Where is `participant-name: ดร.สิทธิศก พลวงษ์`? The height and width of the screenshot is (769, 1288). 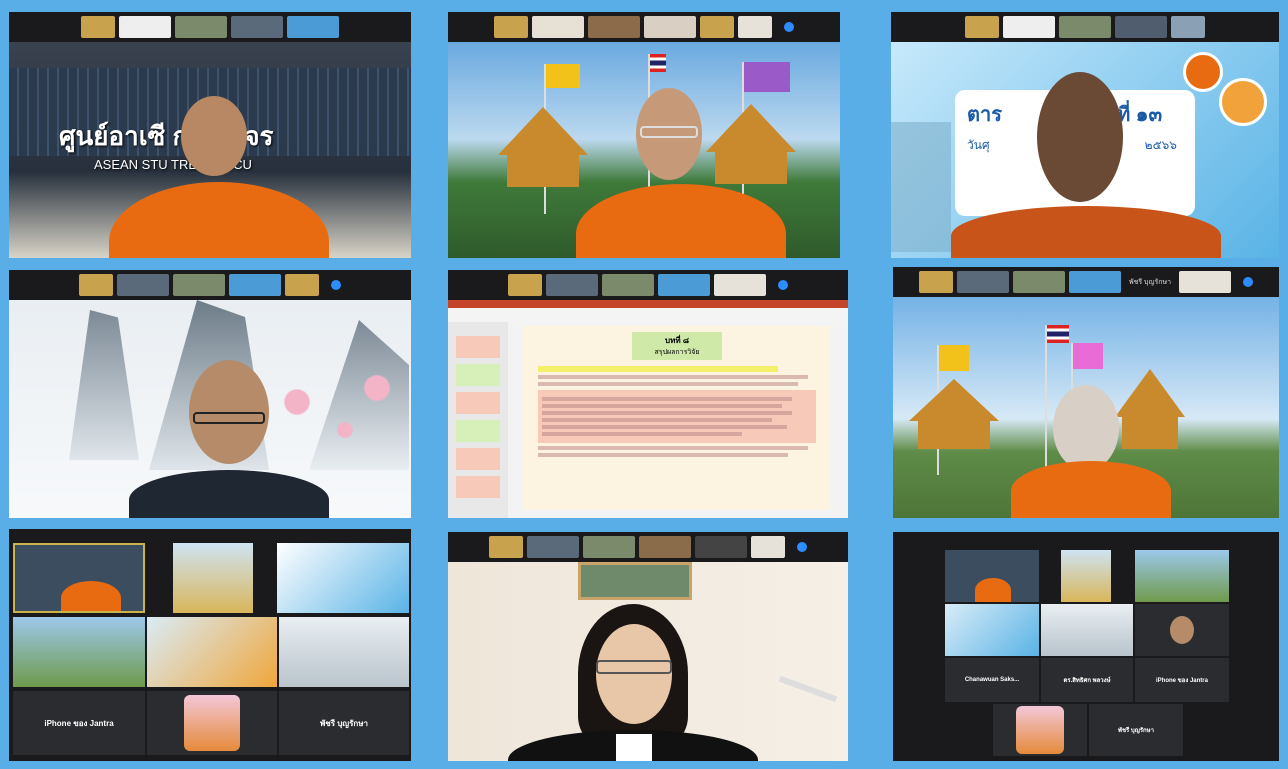
participant-name: ดร.สิทธิศก พลวงษ์ is located at coordinates (1087, 681).